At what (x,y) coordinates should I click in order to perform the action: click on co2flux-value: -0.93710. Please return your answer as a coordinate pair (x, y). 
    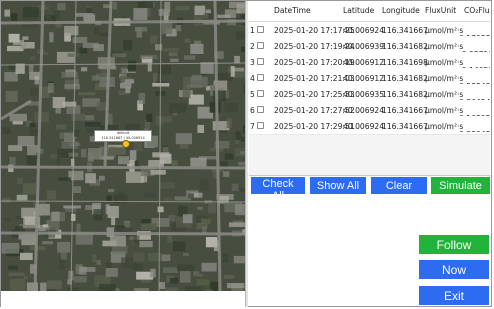
    Looking at the image, I should click on (474, 51).